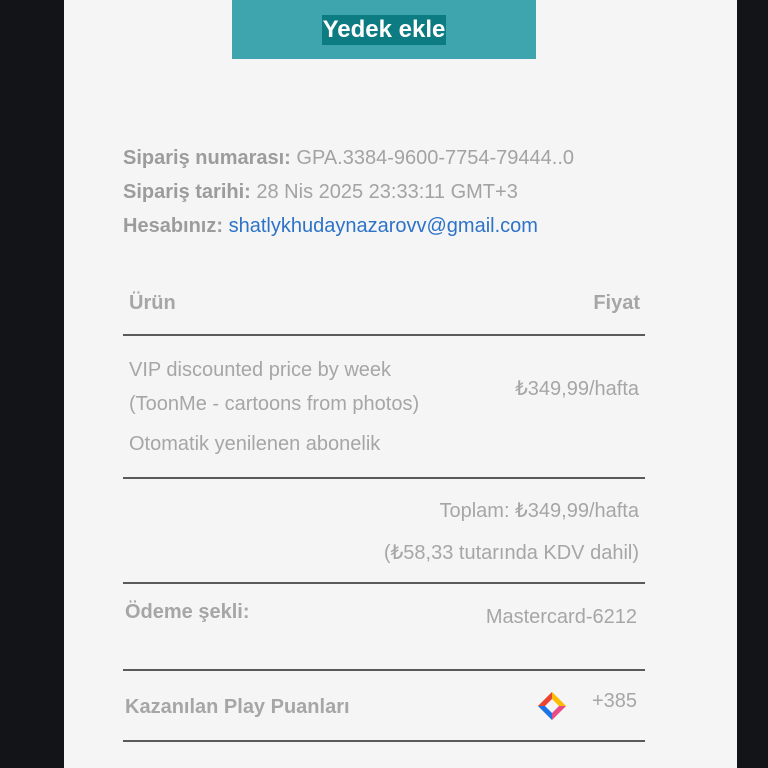  What do you see at coordinates (274, 404) in the screenshot?
I see `item-name-line2: (ToonMe - cartoons from photos)` at bounding box center [274, 404].